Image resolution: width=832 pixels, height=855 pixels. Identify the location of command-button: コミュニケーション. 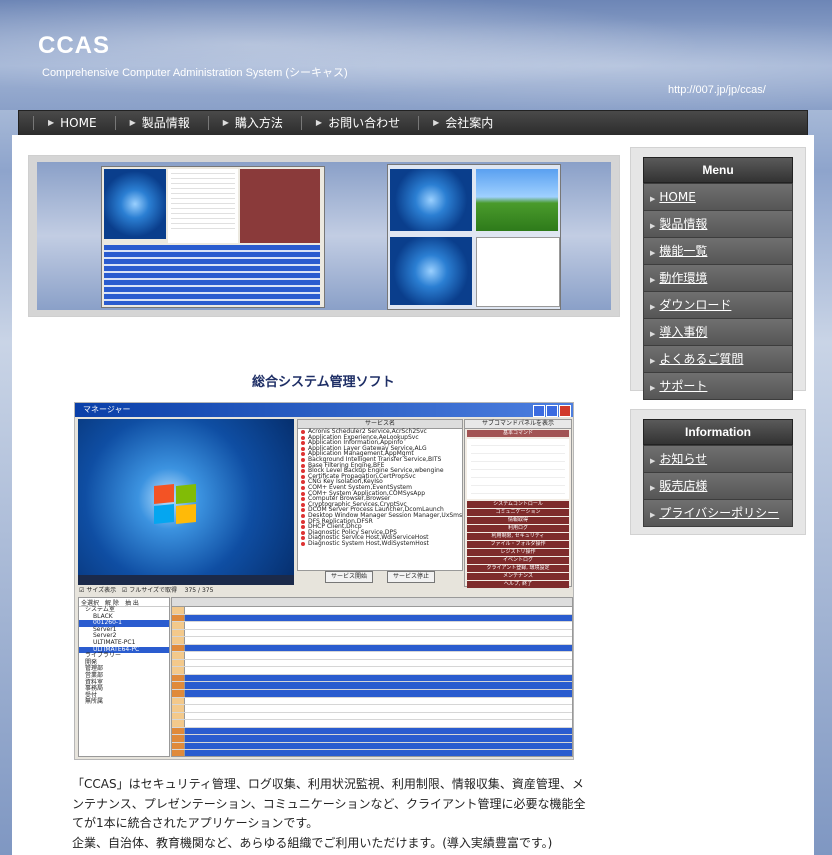
(518, 512).